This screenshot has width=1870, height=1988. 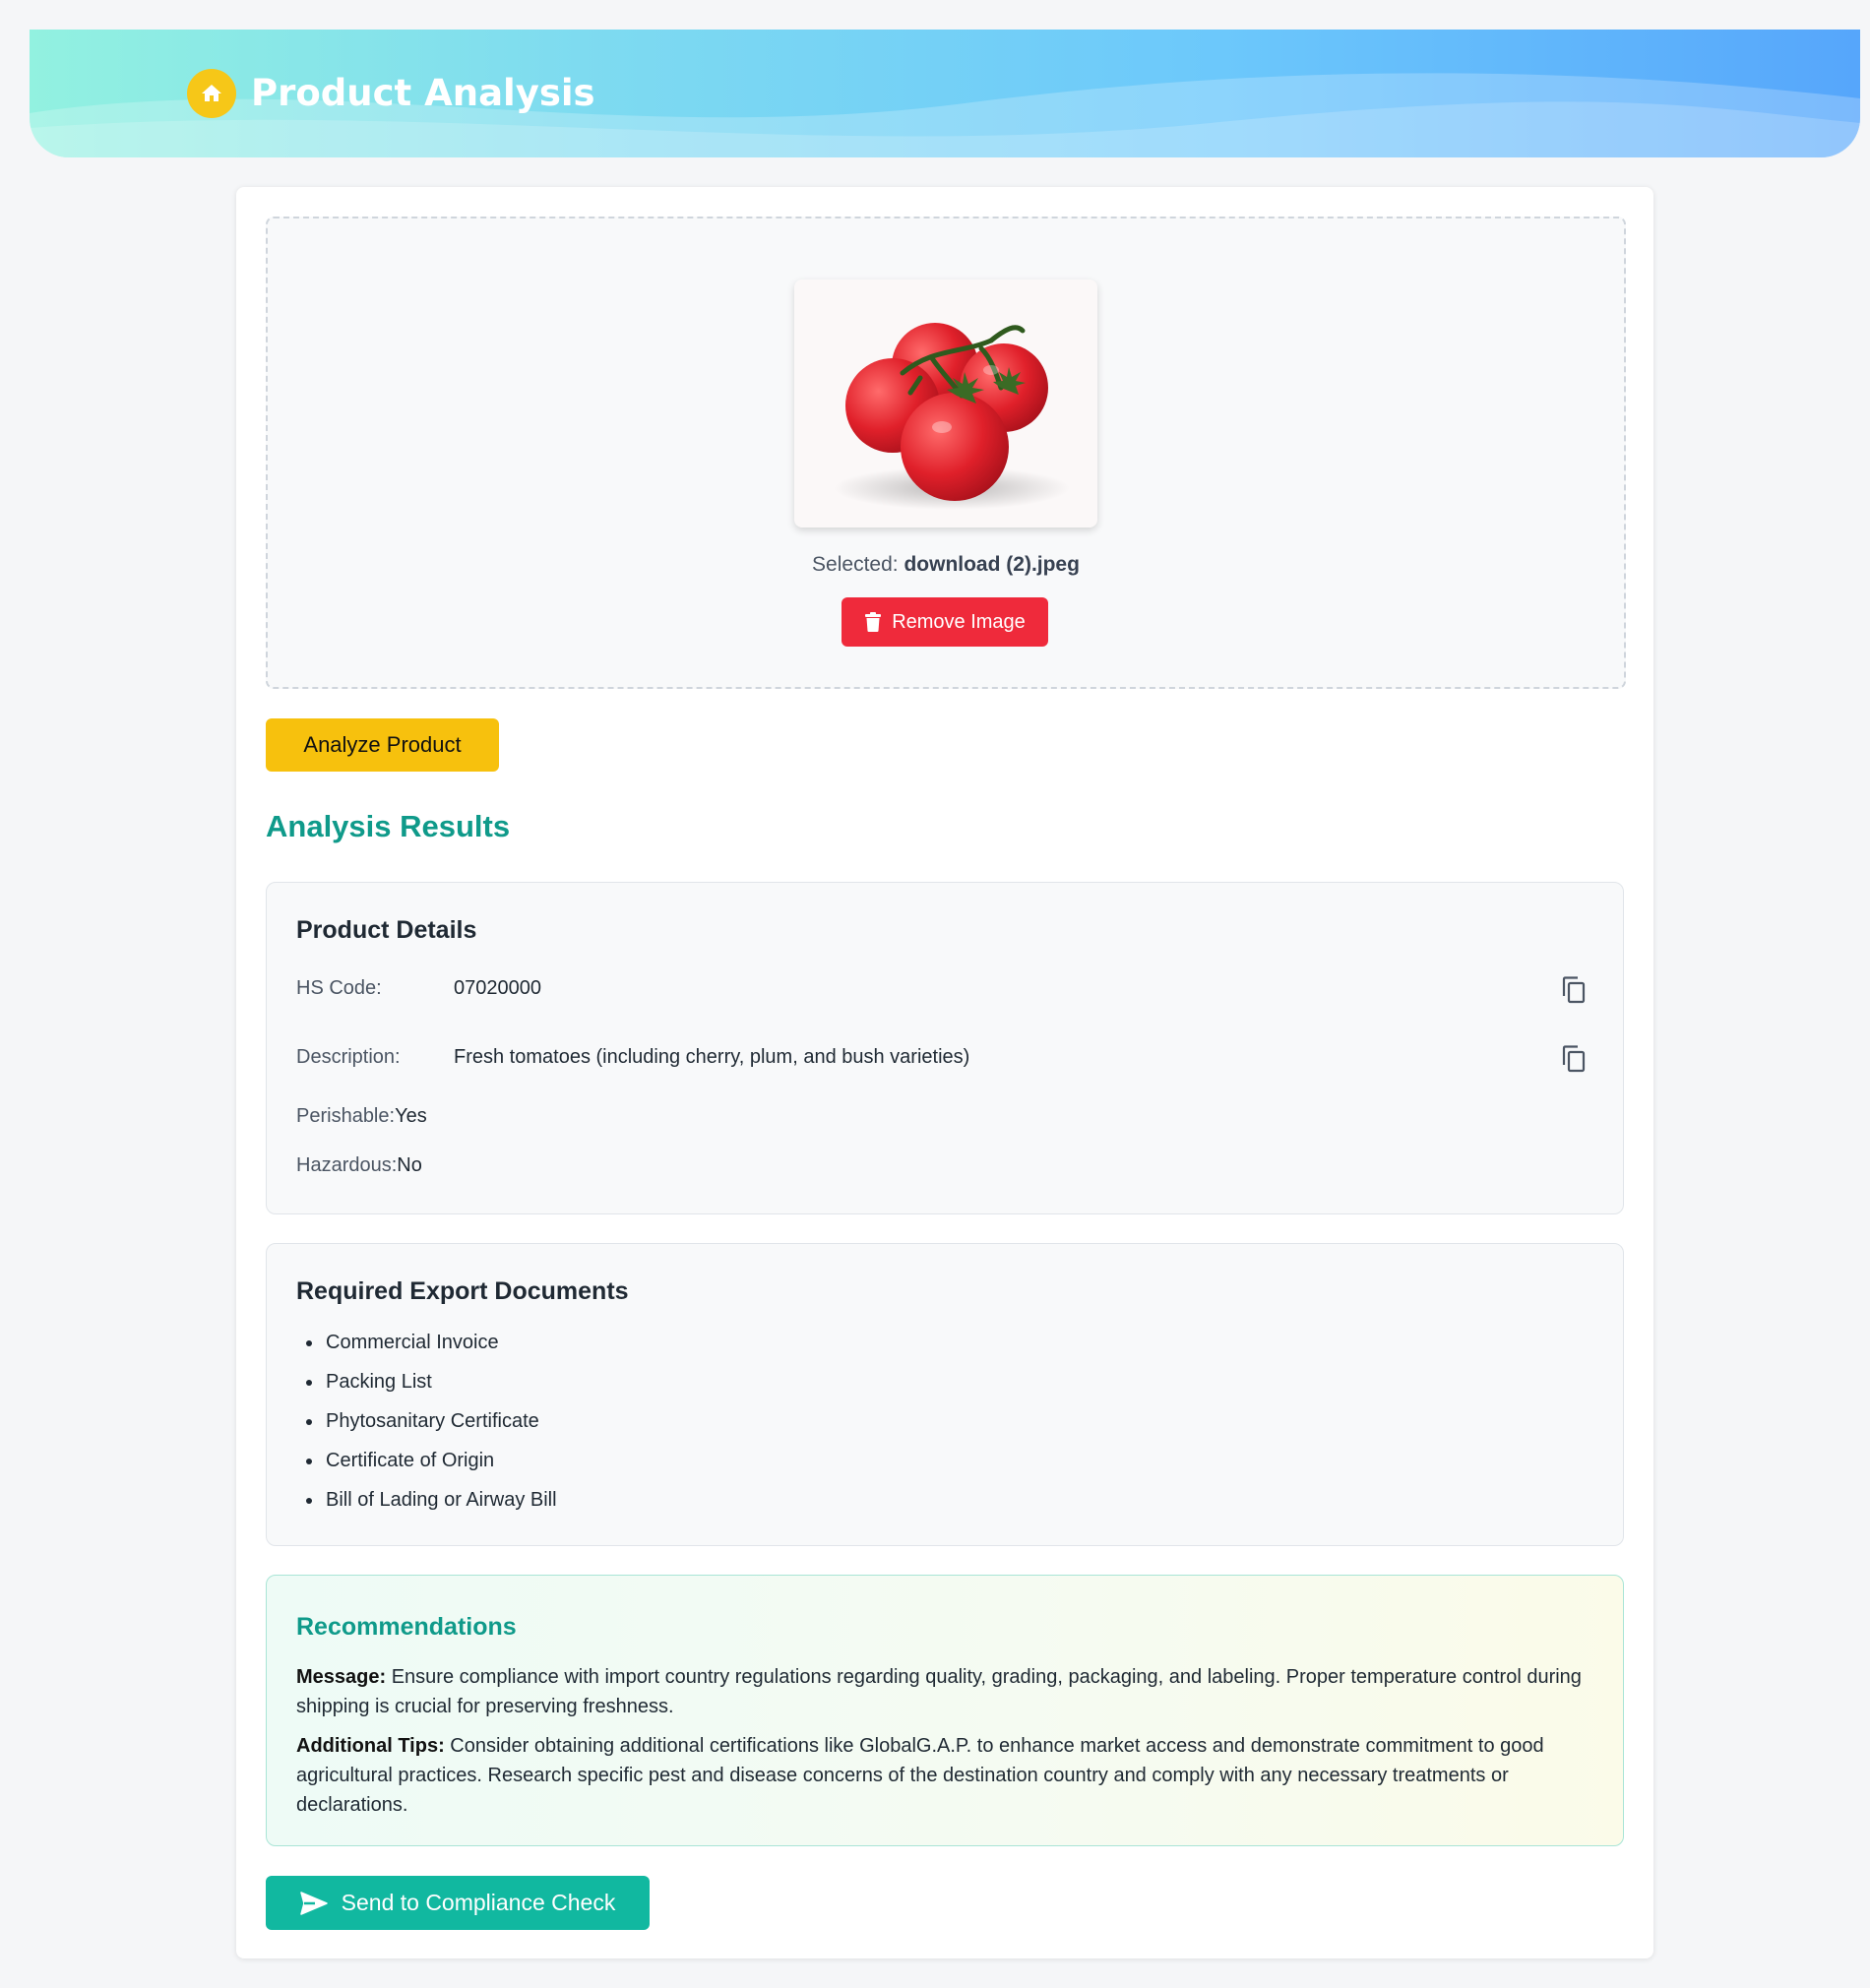 I want to click on hs-code-label: HS Code:, so click(x=339, y=988).